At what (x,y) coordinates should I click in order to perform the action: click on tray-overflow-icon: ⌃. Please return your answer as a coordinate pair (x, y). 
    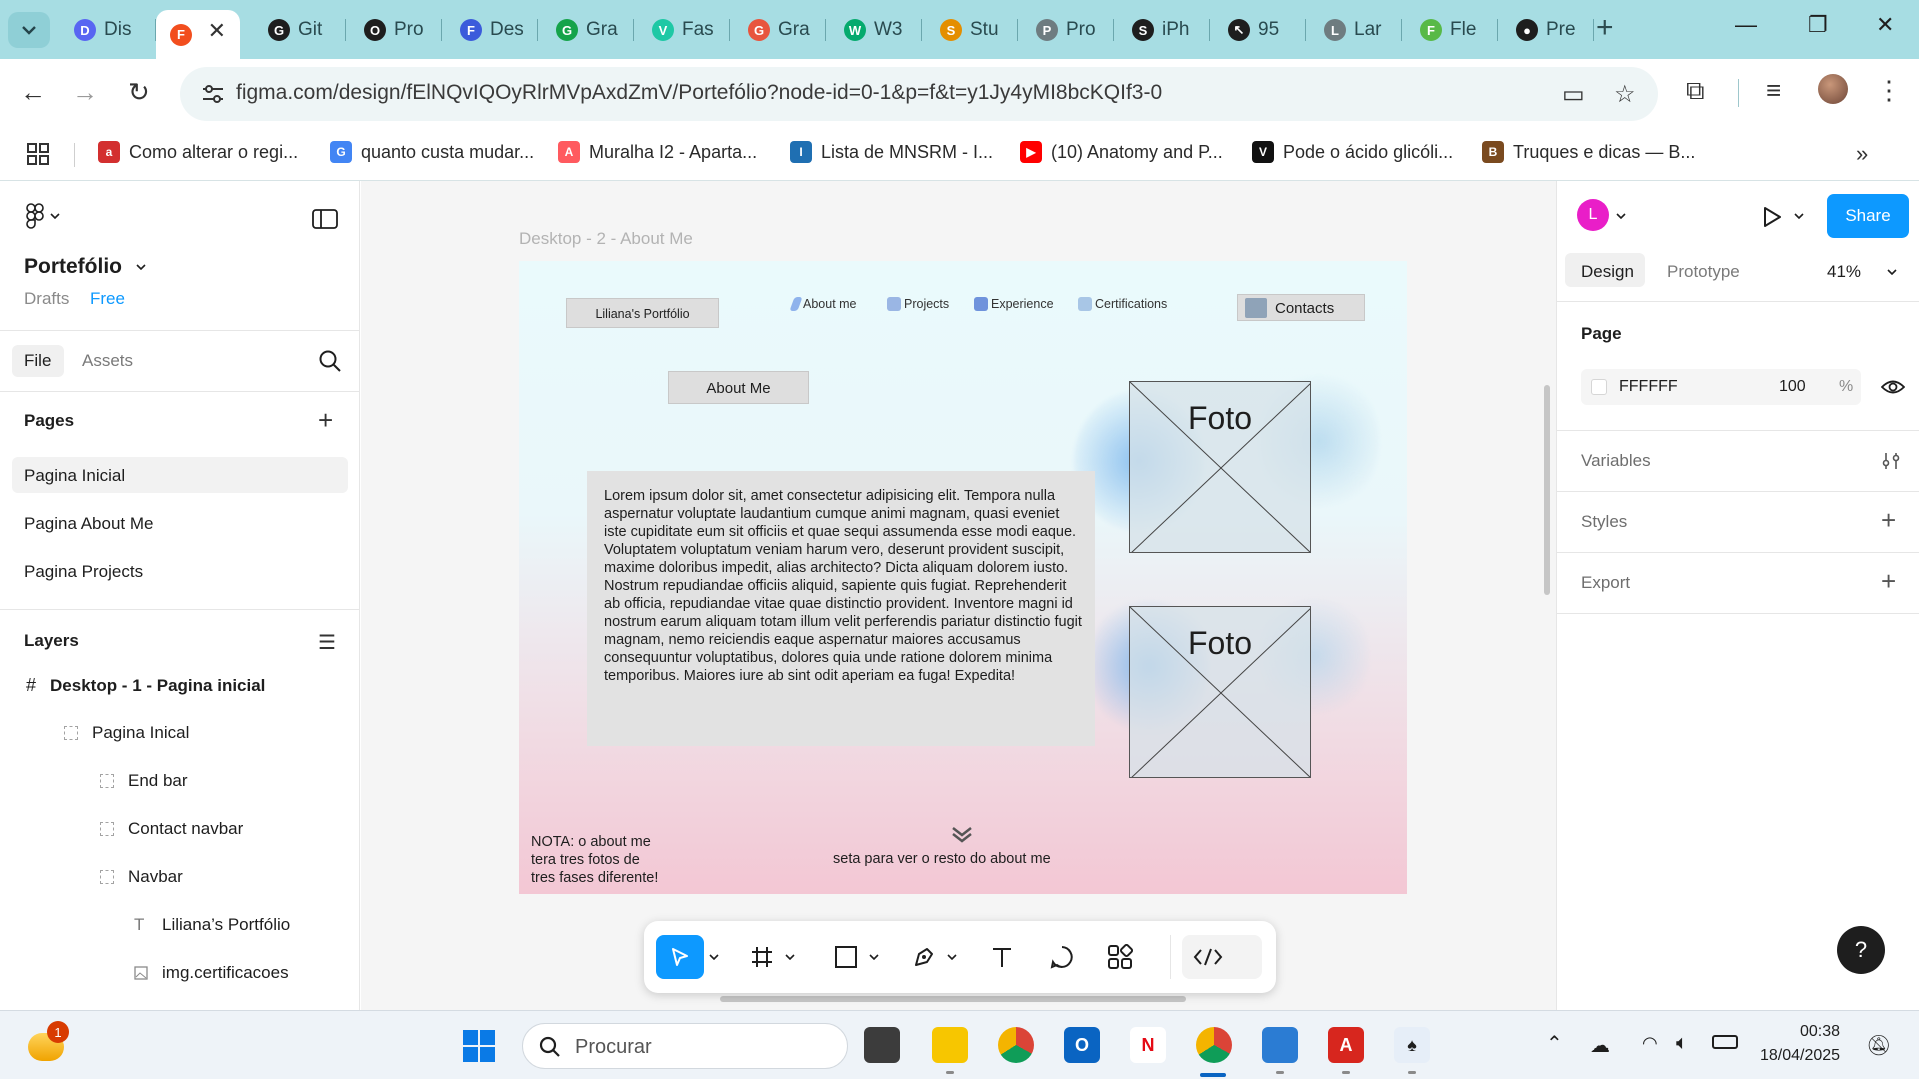
    Looking at the image, I should click on (1554, 1043).